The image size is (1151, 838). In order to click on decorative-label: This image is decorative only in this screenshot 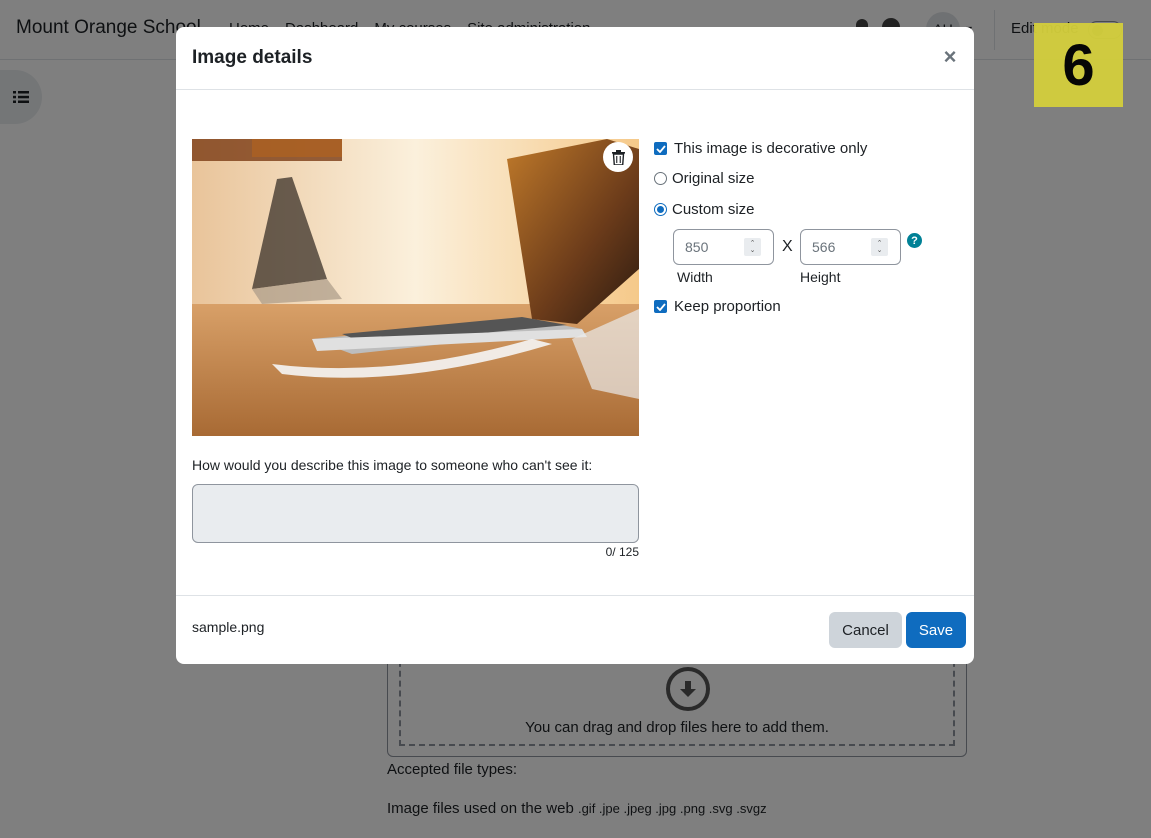, I will do `click(771, 148)`.